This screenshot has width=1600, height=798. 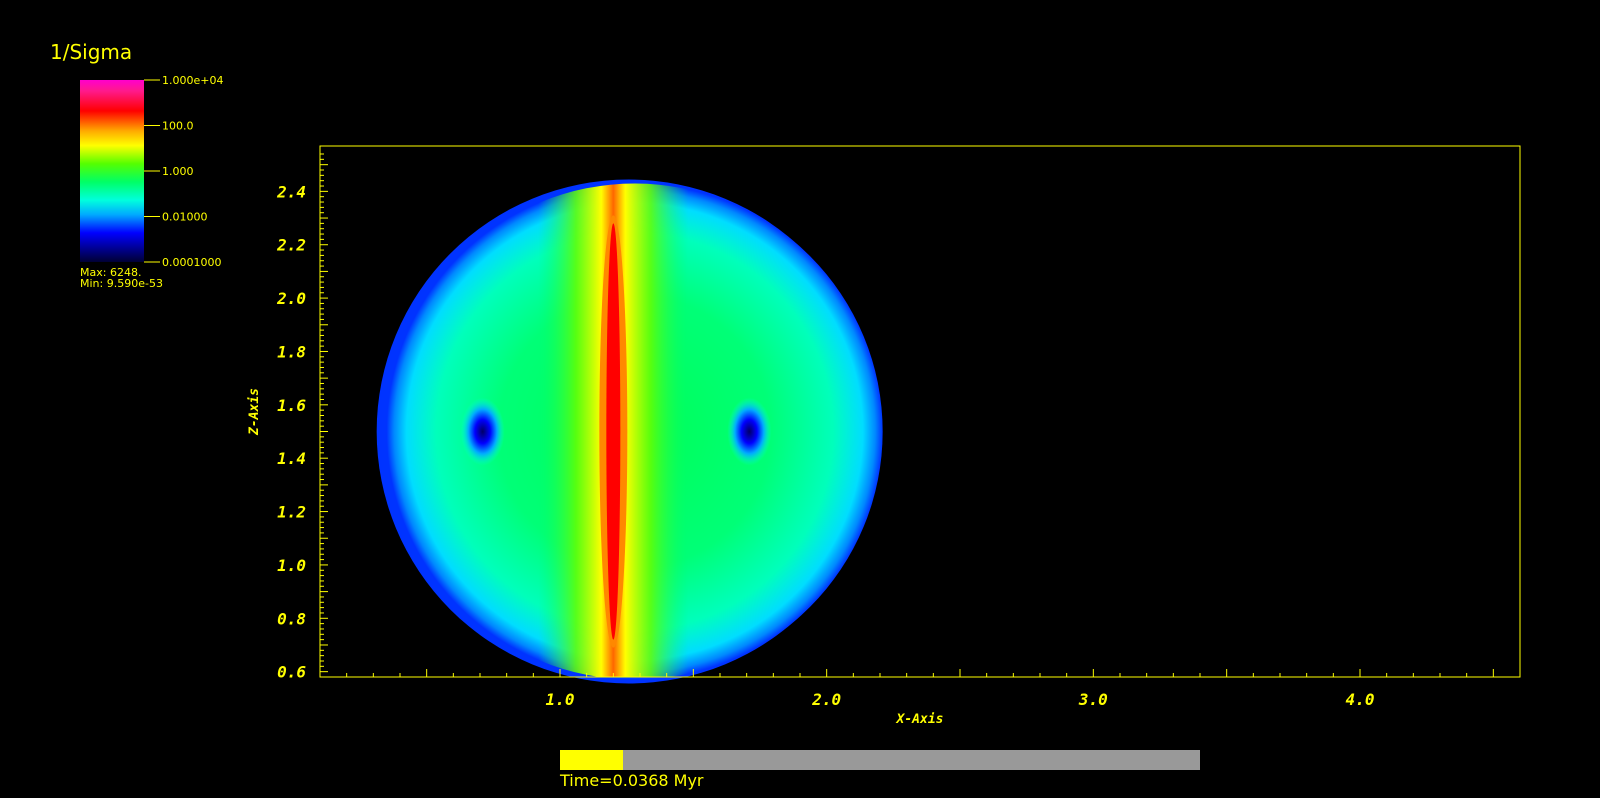 What do you see at coordinates (591, 760) in the screenshot?
I see `time-progress-fill` at bounding box center [591, 760].